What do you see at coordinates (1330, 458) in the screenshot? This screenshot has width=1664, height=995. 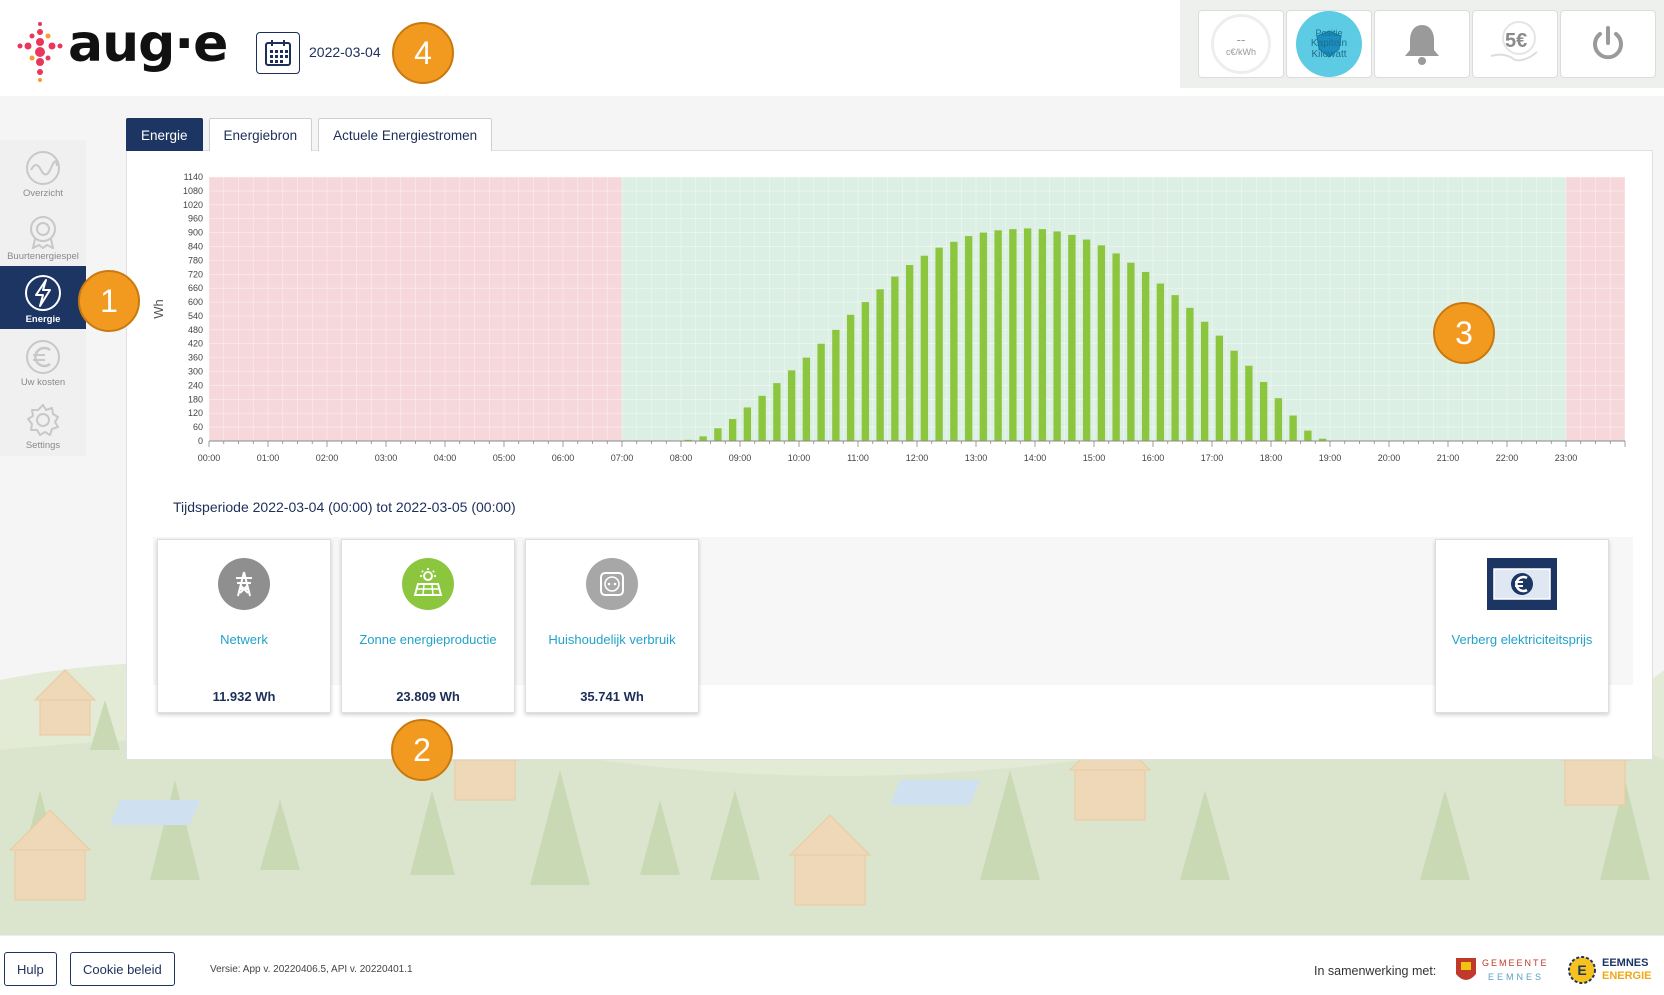 I see `x-tick-label: 19:00` at bounding box center [1330, 458].